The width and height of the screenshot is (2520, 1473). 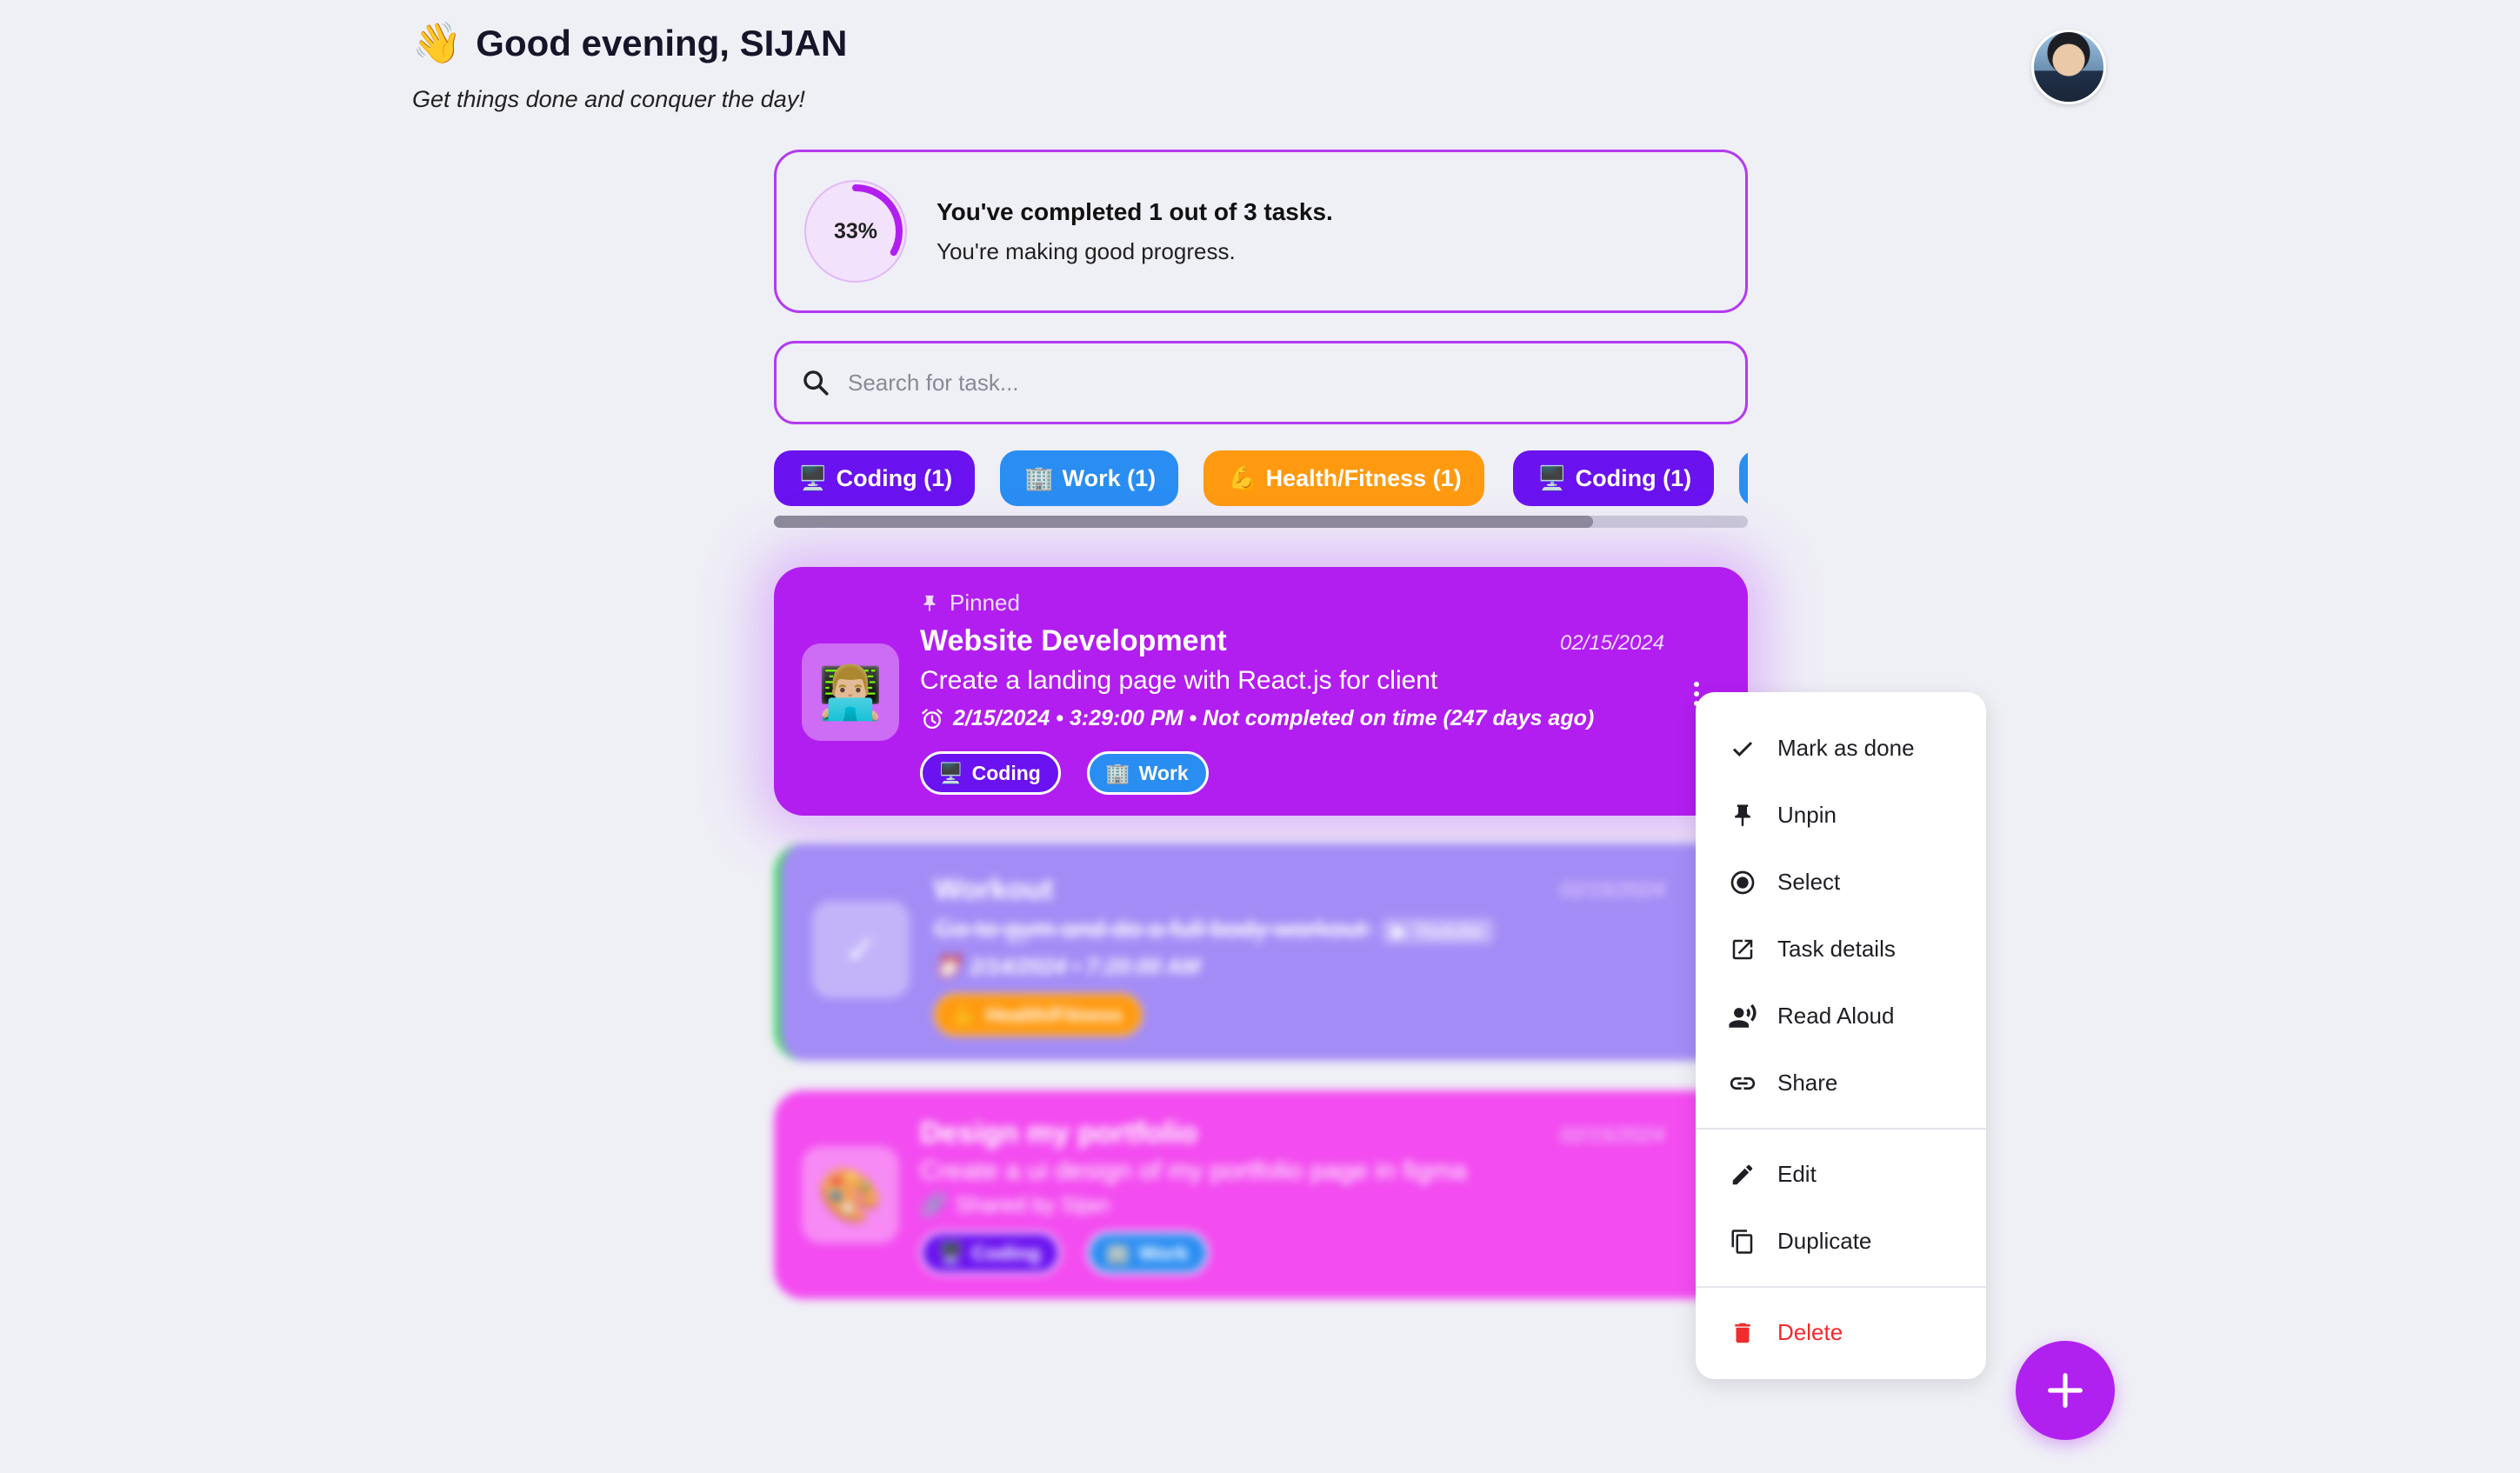 I want to click on menu-item-read-aloud: Read Aloud, so click(x=1841, y=1016).